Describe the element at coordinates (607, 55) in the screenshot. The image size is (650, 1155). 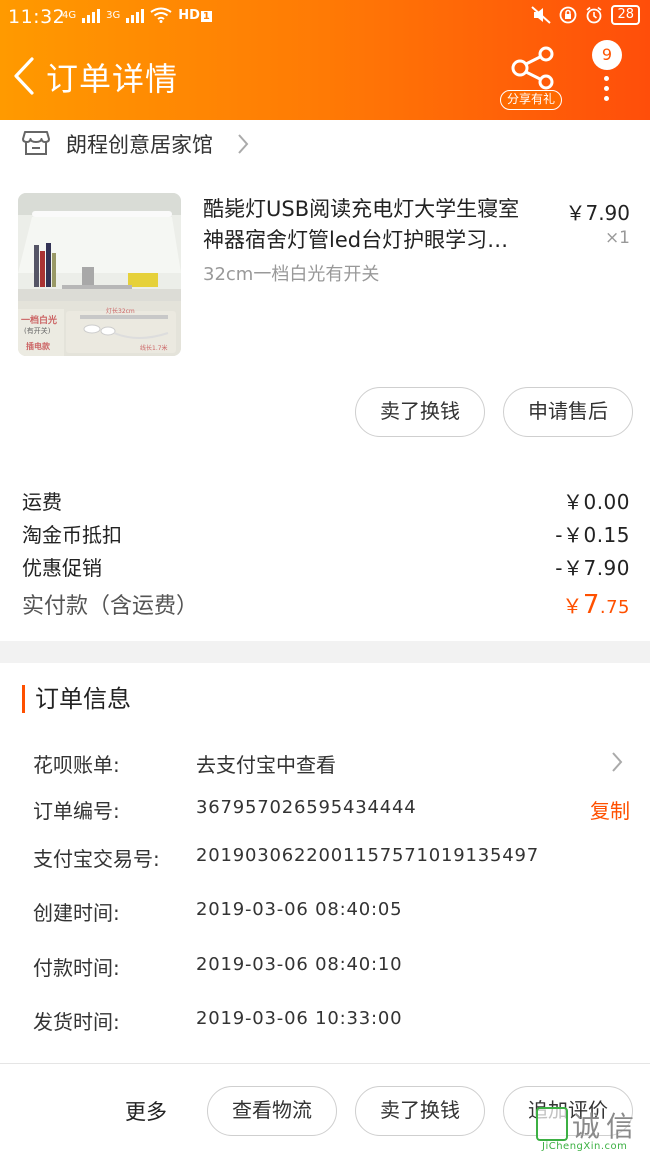
I see `message-badge: 9` at that location.